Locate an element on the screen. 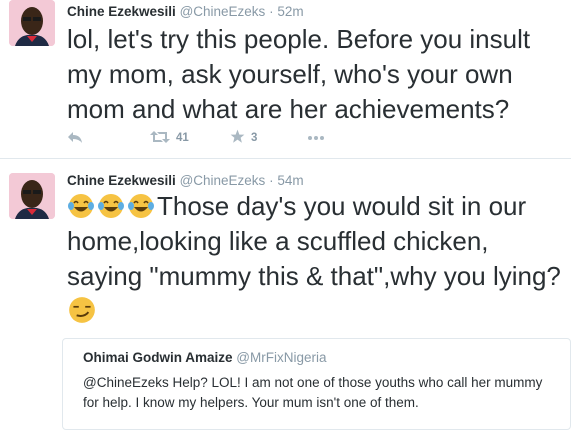 Image resolution: width=571 pixels, height=430 pixels. retweet-button: 41 is located at coordinates (169, 138).